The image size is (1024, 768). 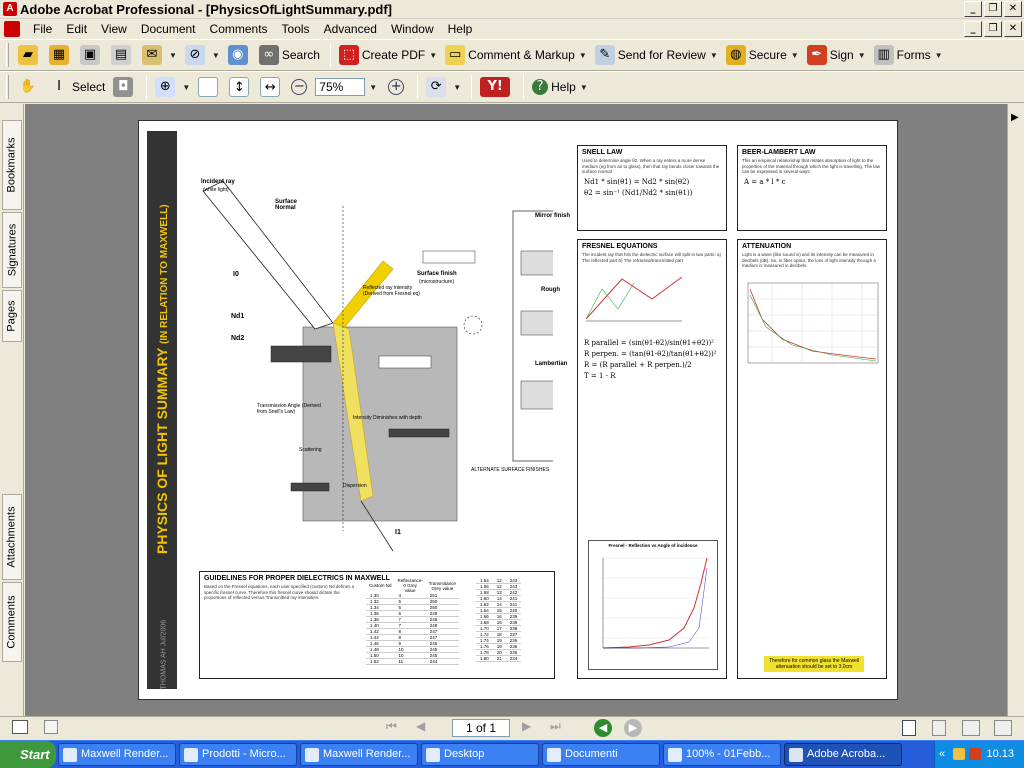 I want to click on fit-page-button: ↕, so click(x=240, y=87).